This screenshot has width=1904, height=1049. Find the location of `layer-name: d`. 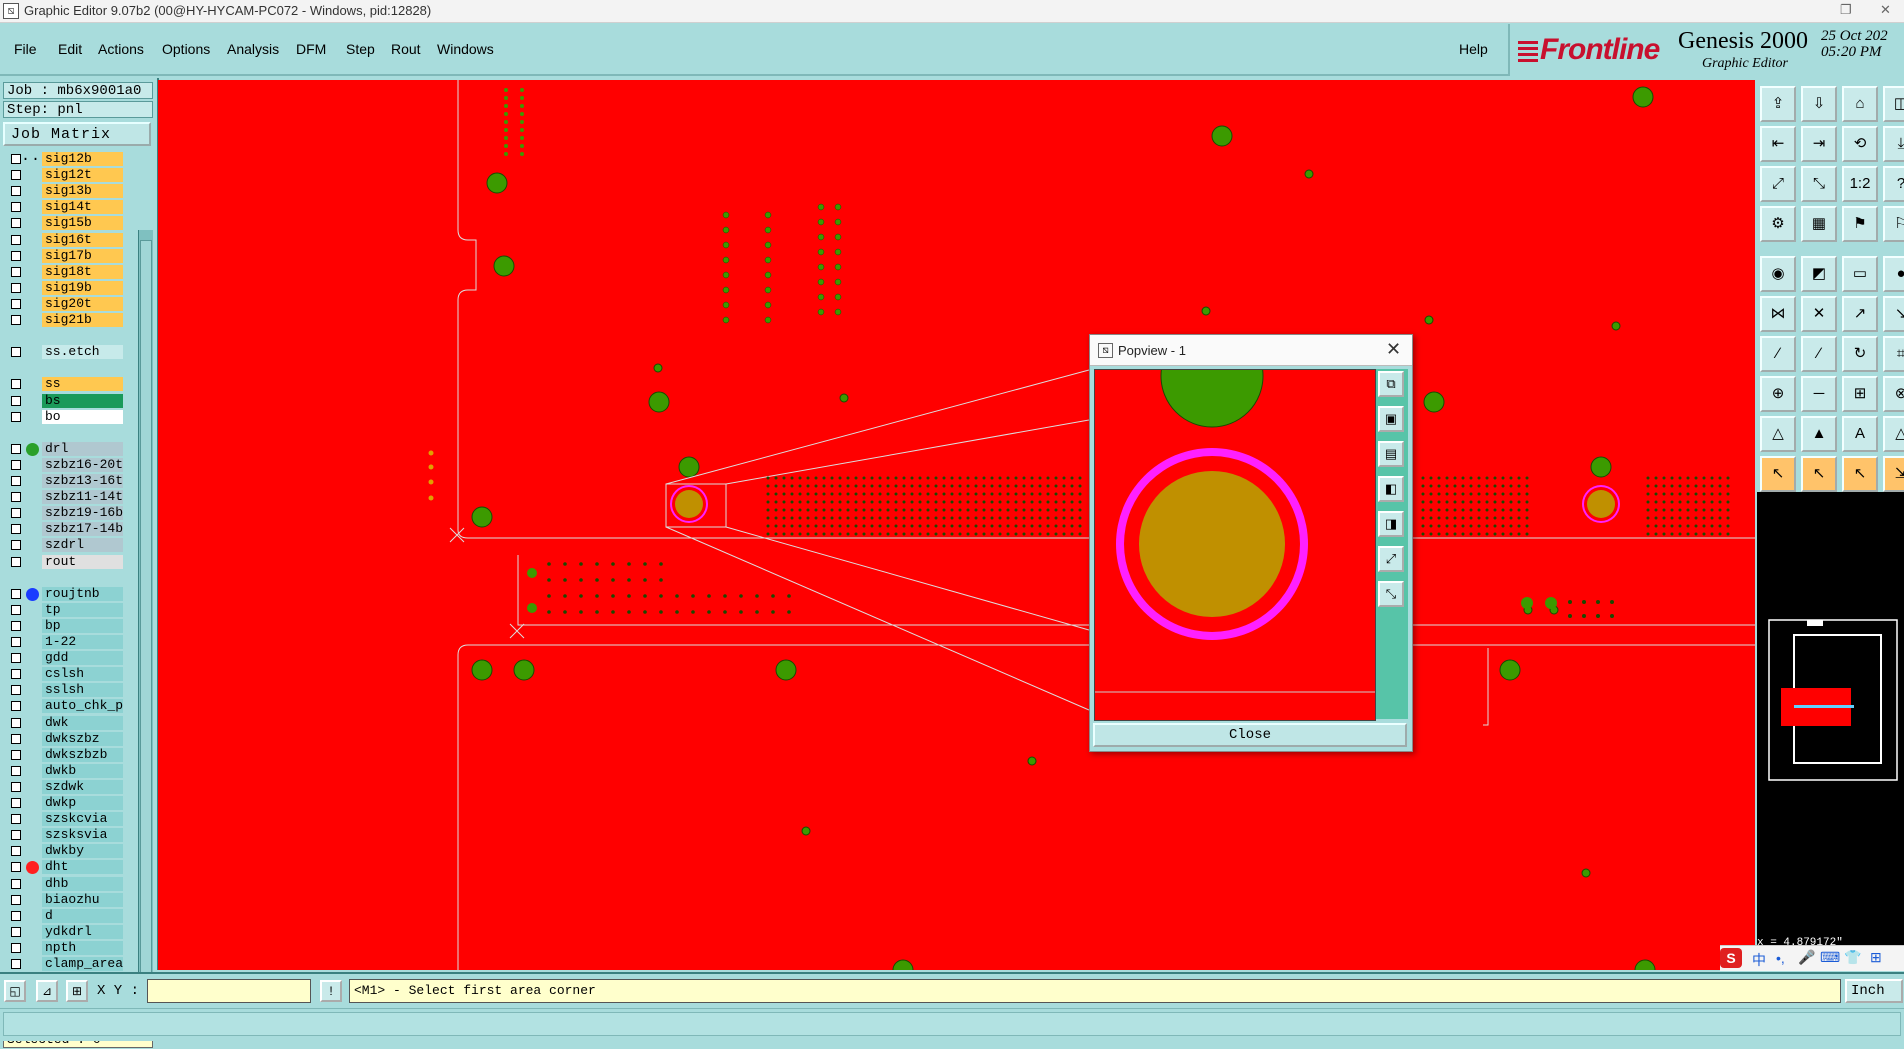

layer-name: d is located at coordinates (82, 915).